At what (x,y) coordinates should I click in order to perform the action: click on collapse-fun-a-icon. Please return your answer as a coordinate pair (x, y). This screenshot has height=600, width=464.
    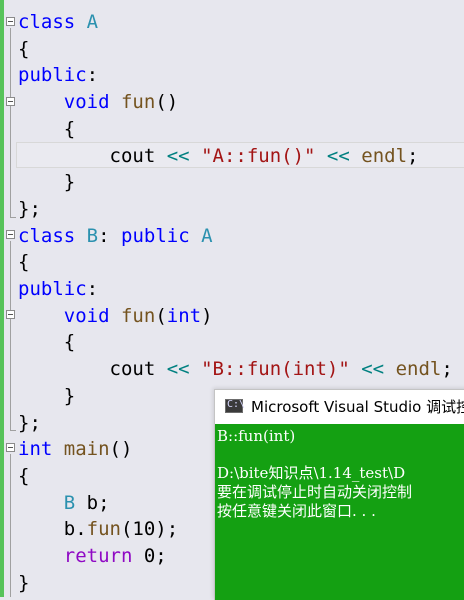
    Looking at the image, I should click on (10, 101).